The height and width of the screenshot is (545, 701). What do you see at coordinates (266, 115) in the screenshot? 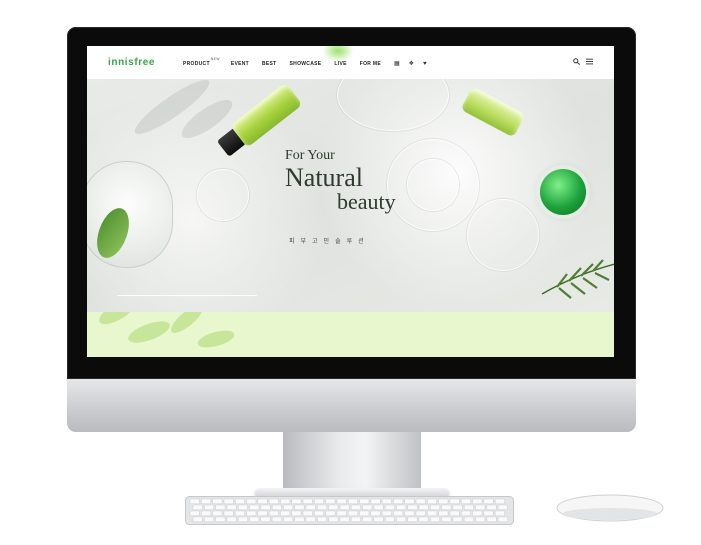
I see `bottle-body` at bounding box center [266, 115].